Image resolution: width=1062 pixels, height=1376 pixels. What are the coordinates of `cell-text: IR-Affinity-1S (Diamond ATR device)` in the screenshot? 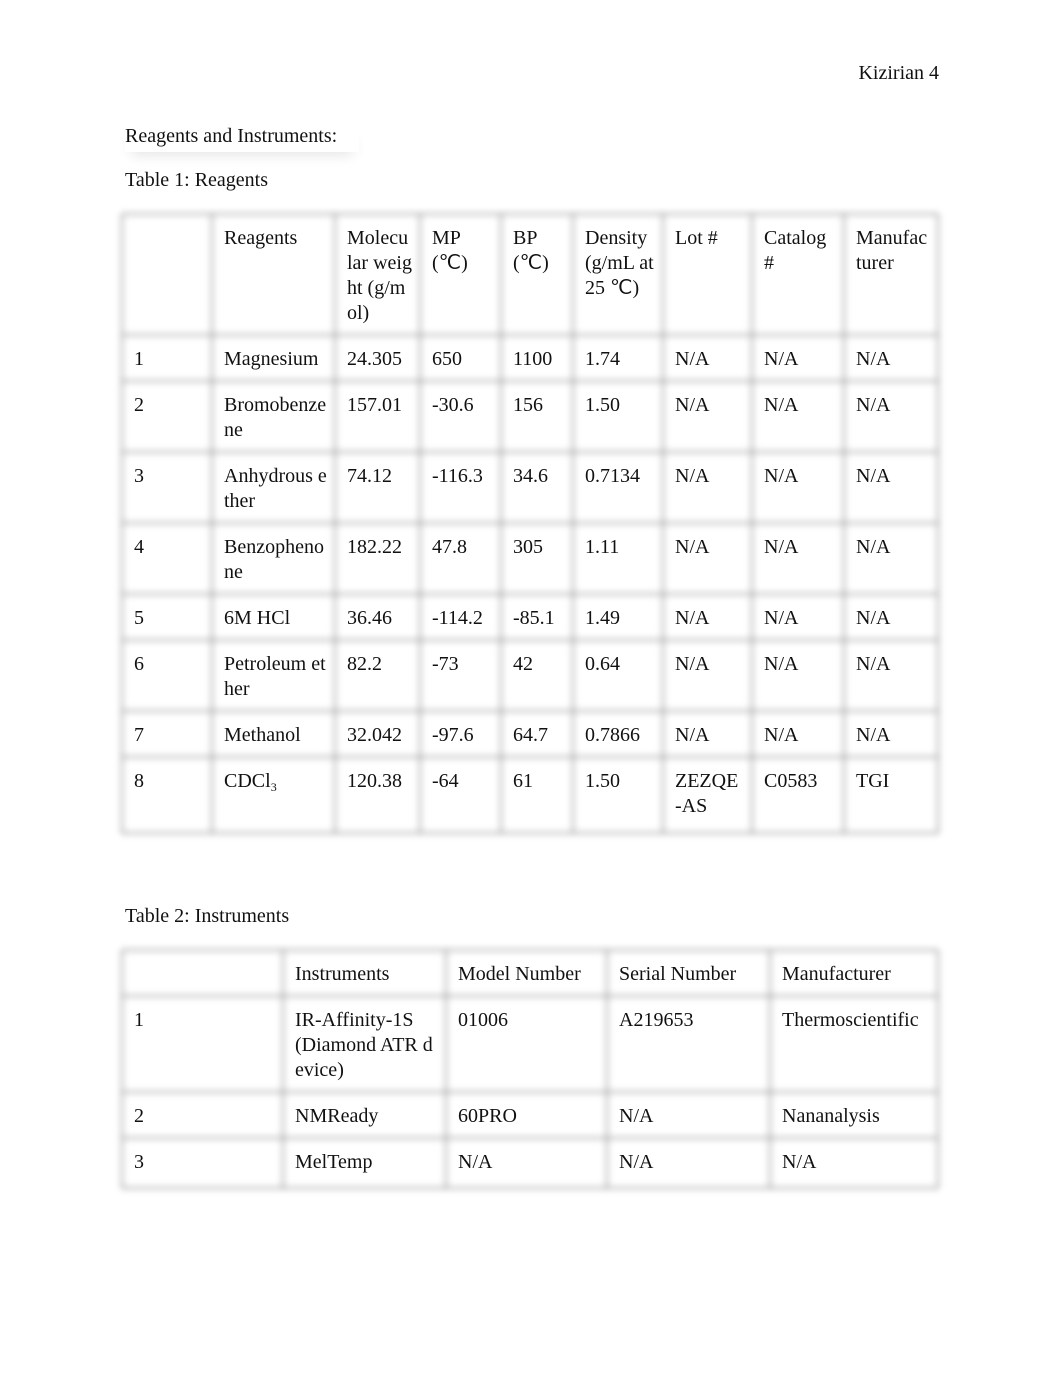 It's located at (364, 1045).